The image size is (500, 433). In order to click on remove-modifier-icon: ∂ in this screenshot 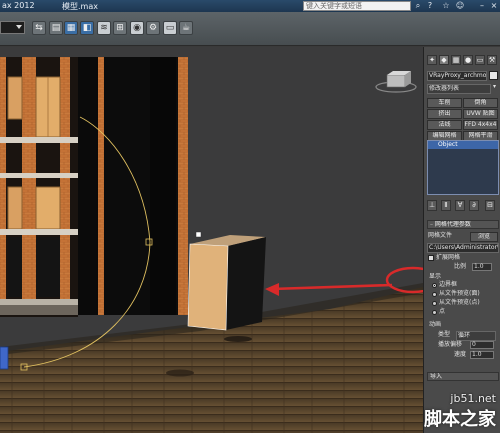, I will do `click(474, 205)`.